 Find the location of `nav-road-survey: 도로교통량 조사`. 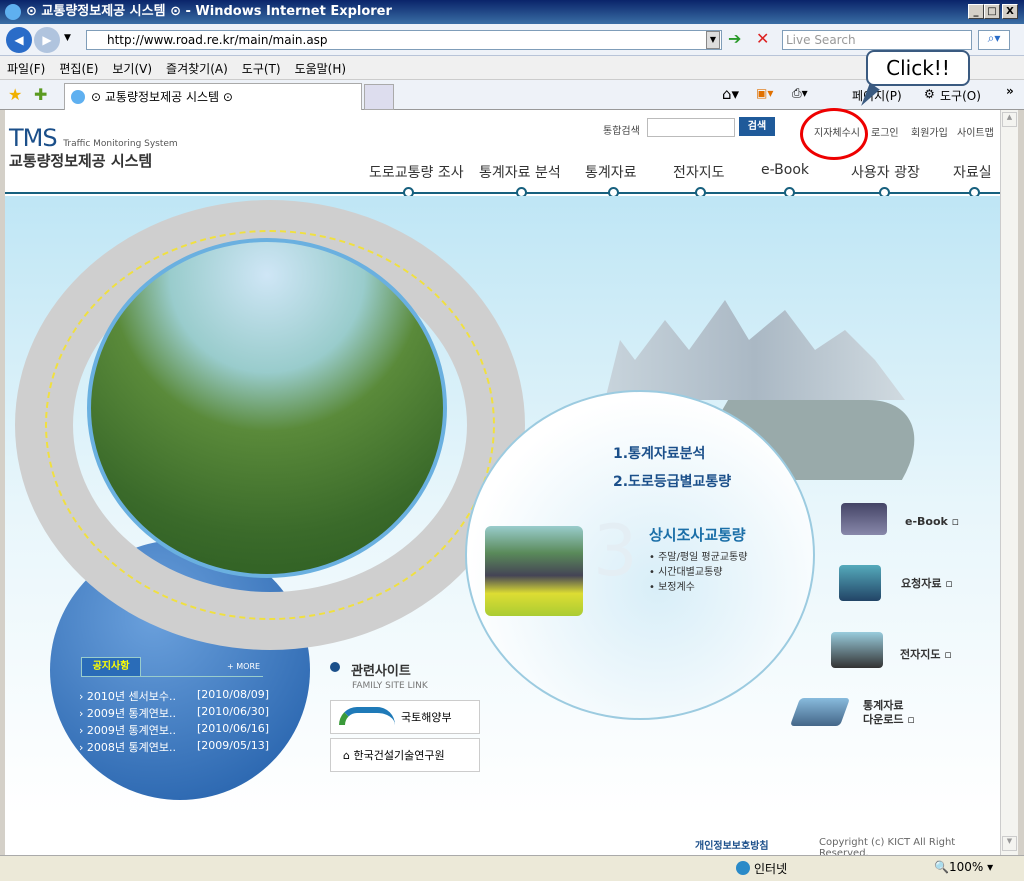

nav-road-survey: 도로교통량 조사 is located at coordinates (416, 172).